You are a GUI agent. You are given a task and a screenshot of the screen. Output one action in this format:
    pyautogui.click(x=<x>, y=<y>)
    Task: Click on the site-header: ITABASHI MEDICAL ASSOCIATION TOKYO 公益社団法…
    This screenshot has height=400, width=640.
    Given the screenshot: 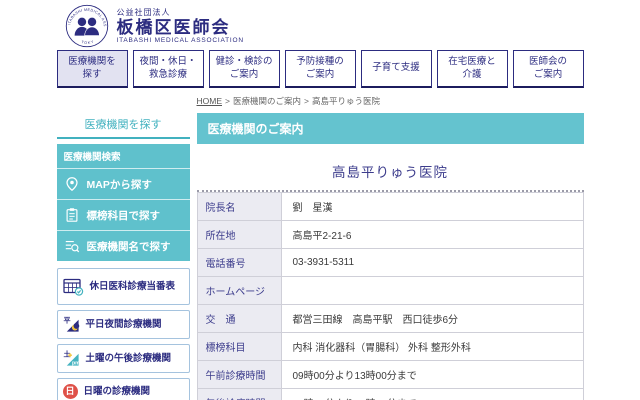 What is the action you would take?
    pyautogui.click(x=320, y=25)
    